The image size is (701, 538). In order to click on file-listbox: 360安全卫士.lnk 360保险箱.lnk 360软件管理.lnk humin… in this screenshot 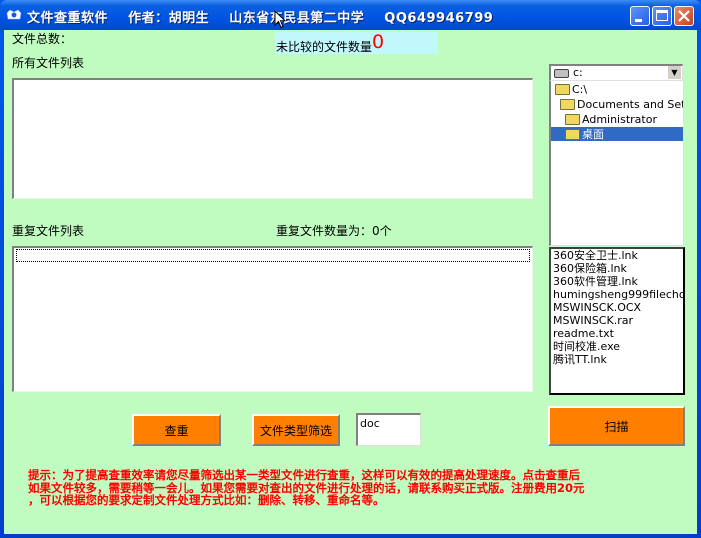, I will do `click(617, 321)`.